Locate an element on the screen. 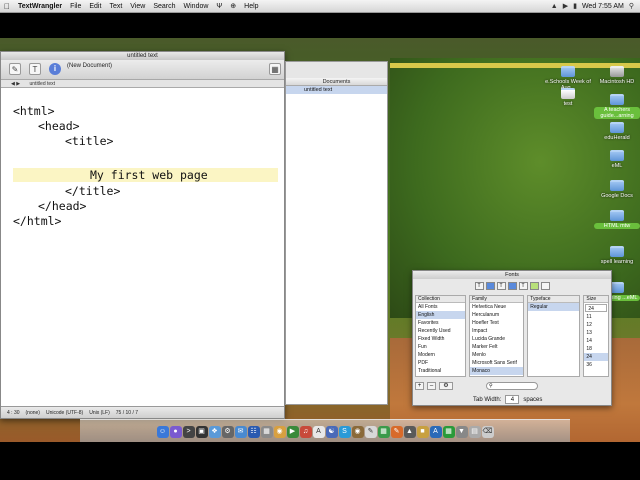  battery-icon: ▮ is located at coordinates (575, 6).